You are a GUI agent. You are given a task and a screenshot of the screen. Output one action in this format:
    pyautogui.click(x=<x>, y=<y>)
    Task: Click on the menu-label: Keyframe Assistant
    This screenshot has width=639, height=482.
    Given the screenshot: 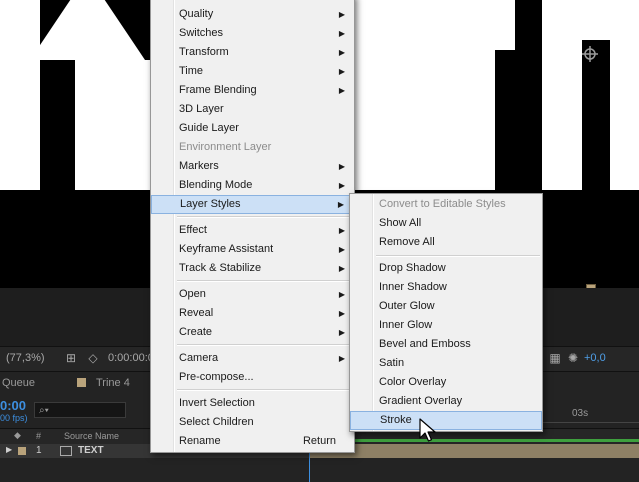 What is the action you would take?
    pyautogui.click(x=226, y=249)
    